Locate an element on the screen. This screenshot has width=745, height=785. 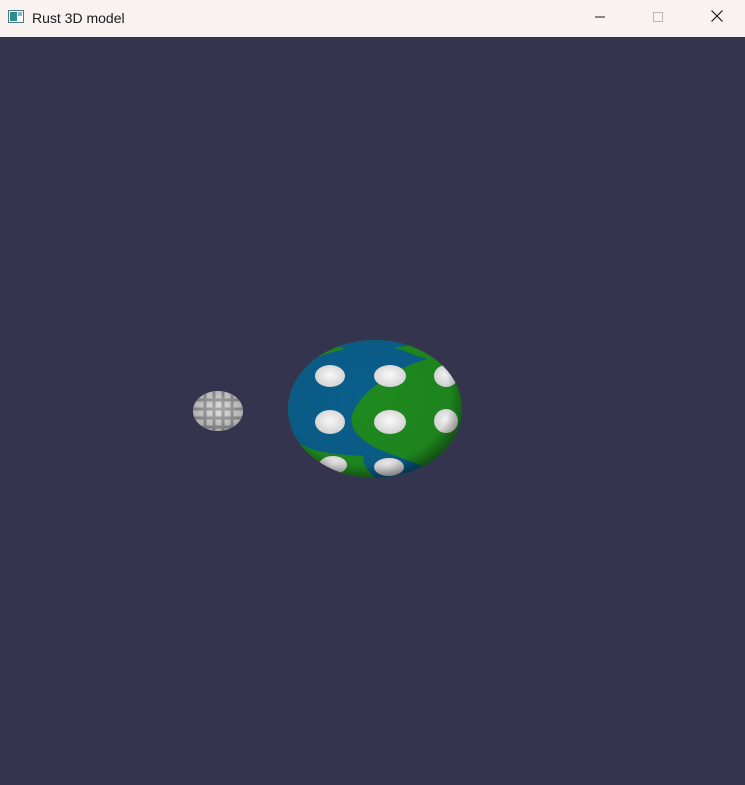
window-title: Rust 3D model is located at coordinates (78, 18).